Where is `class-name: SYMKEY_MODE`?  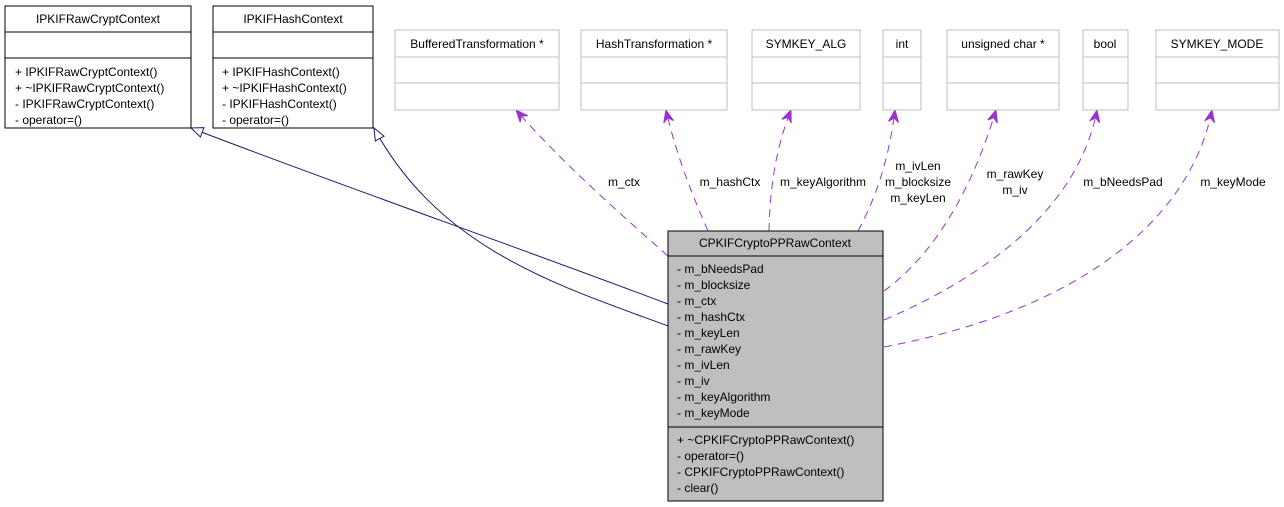
class-name: SYMKEY_MODE is located at coordinates (1217, 44).